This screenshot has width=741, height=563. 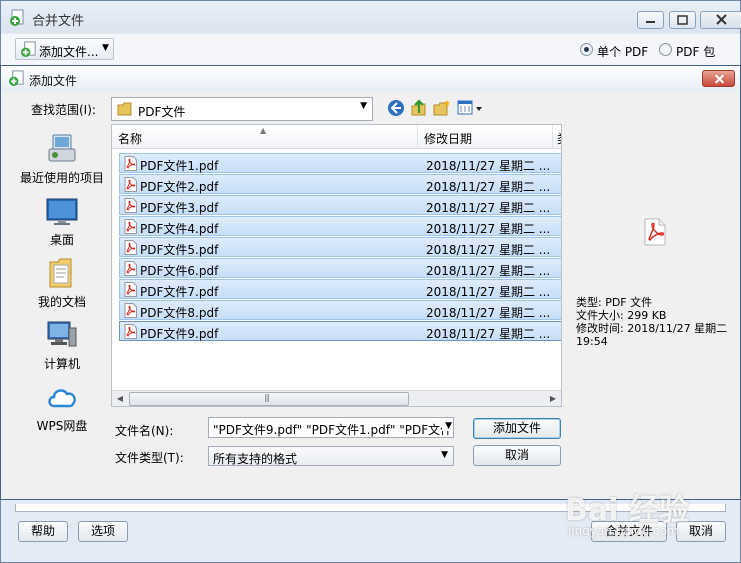 I want to click on places-bar: 最近使用的项目 桌面 我的文档 计算机 WPS网盘, so click(x=62, y=304).